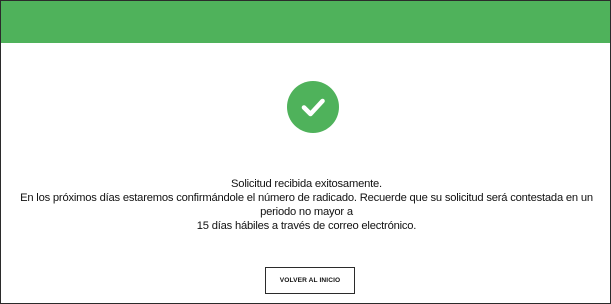 This screenshot has height=304, width=611. I want to click on checkmark-circle-icon, so click(313, 107).